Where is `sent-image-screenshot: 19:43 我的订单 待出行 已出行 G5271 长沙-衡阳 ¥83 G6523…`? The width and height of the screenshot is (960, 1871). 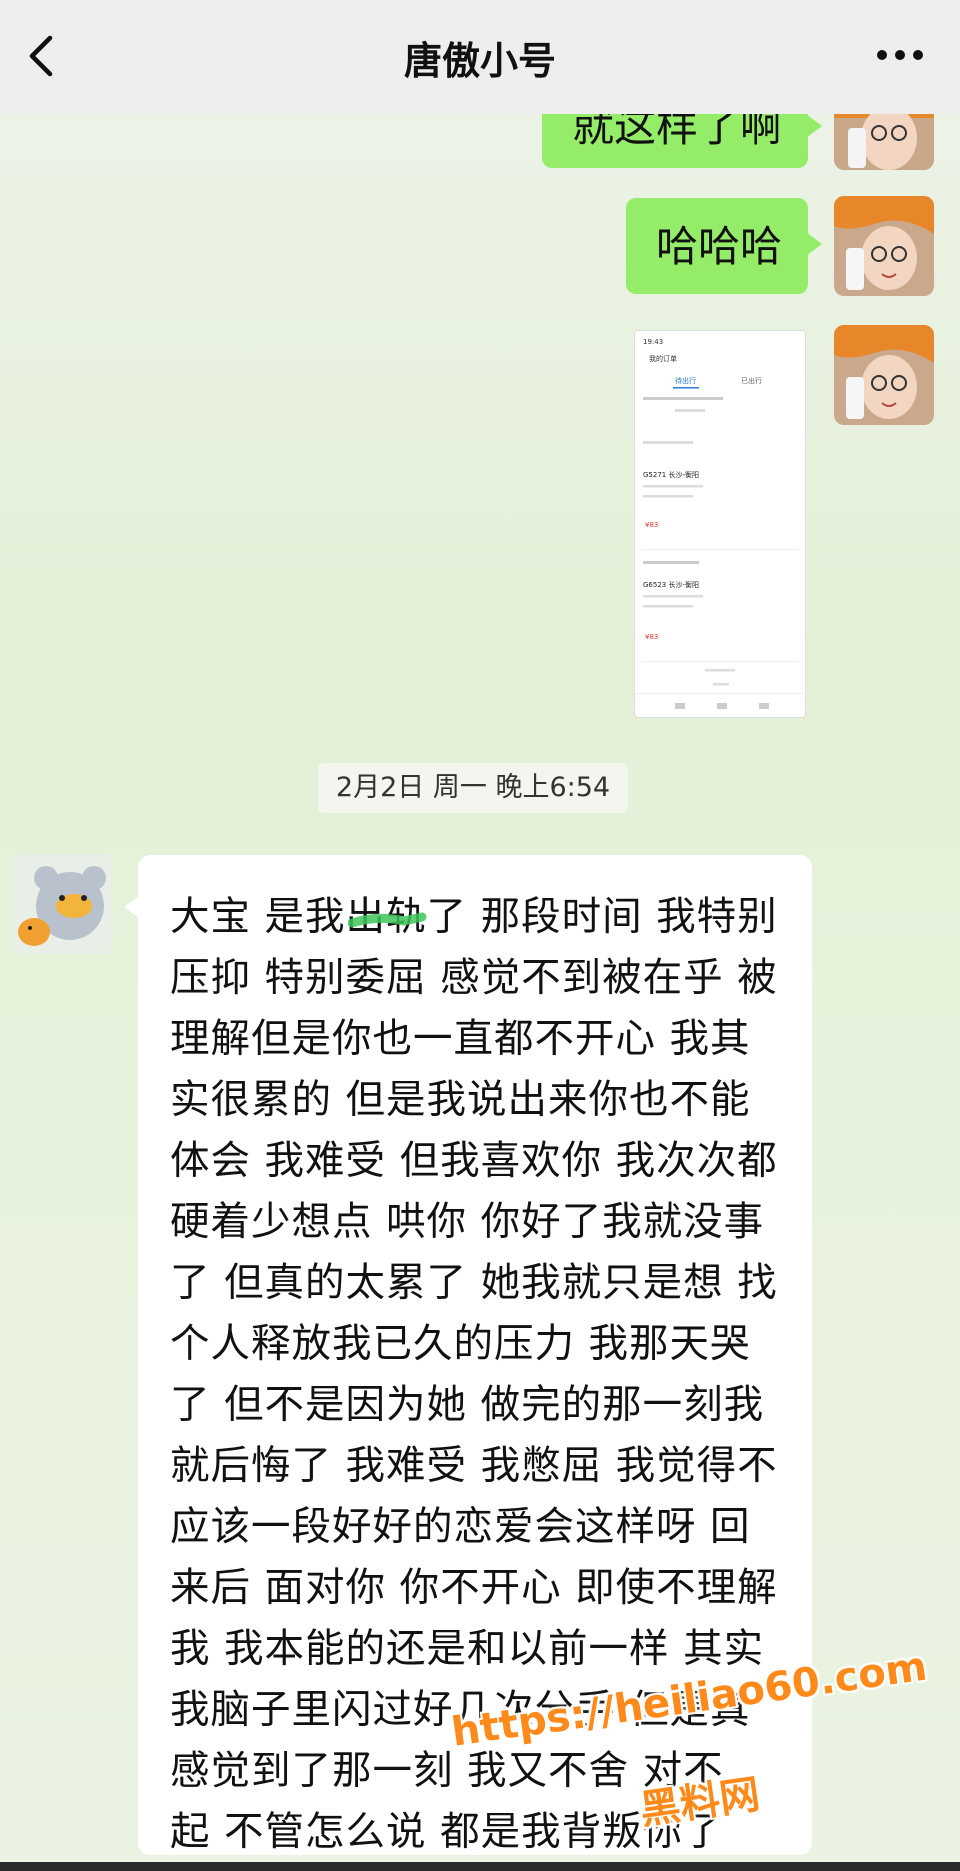
sent-image-screenshot: 19:43 我的订单 待出行 已出行 G5271 长沙-衡阳 ¥83 G6523… is located at coordinates (720, 524).